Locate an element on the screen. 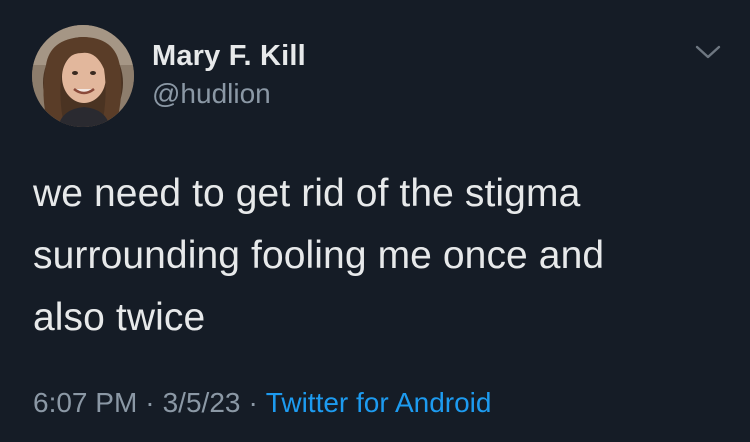  profile-photo-icon is located at coordinates (83, 76).